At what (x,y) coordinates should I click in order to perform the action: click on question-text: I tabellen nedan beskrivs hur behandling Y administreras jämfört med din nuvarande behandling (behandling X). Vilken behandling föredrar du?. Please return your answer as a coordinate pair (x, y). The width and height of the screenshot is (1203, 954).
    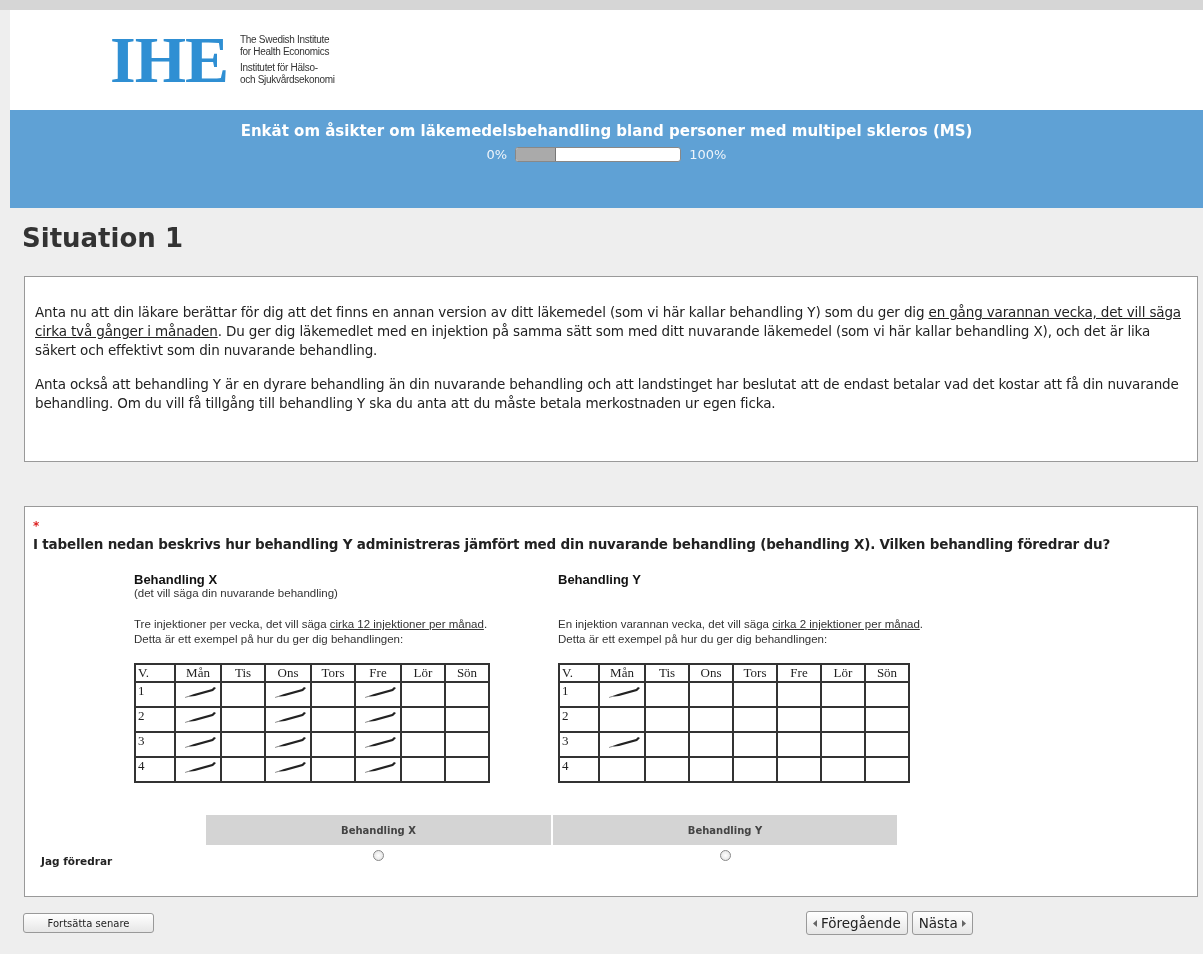
    Looking at the image, I should click on (572, 544).